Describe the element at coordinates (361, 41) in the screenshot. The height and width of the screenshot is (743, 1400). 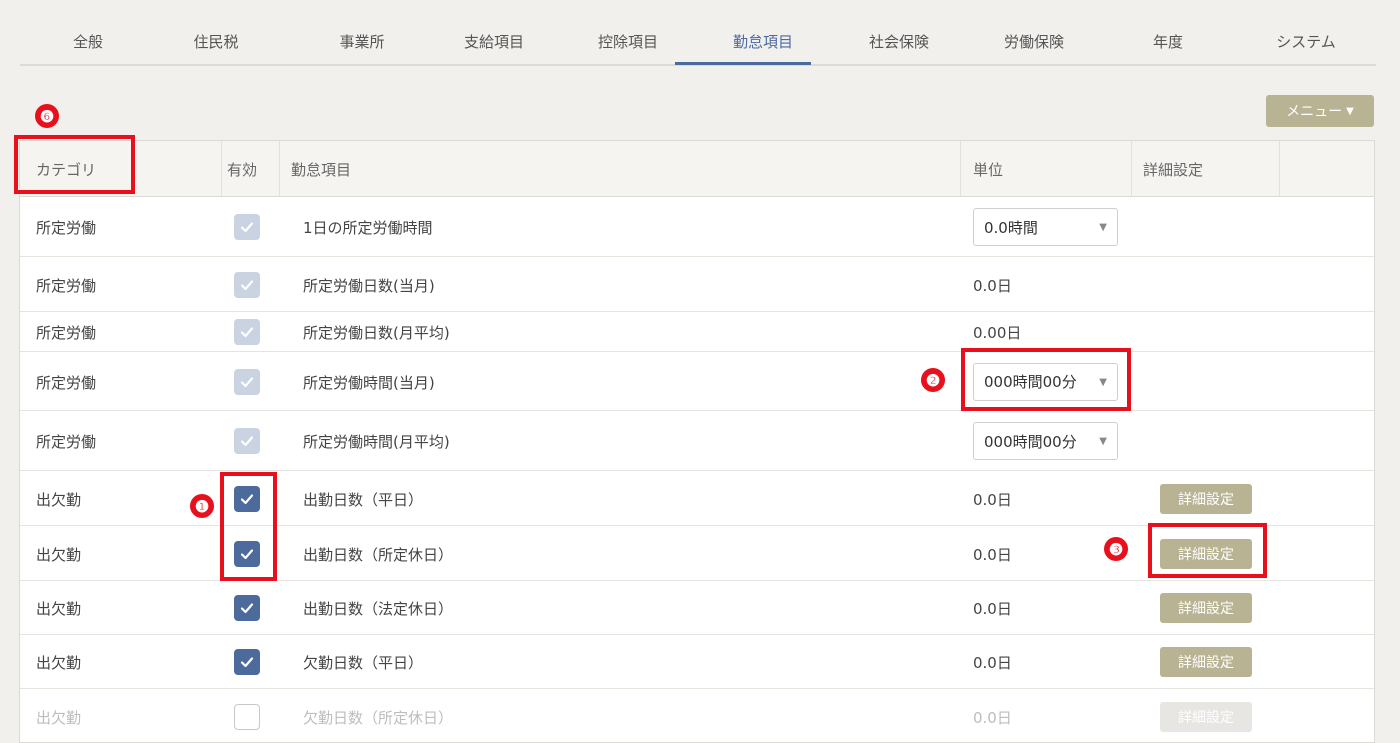
I see `tab-office: 事業所` at that location.